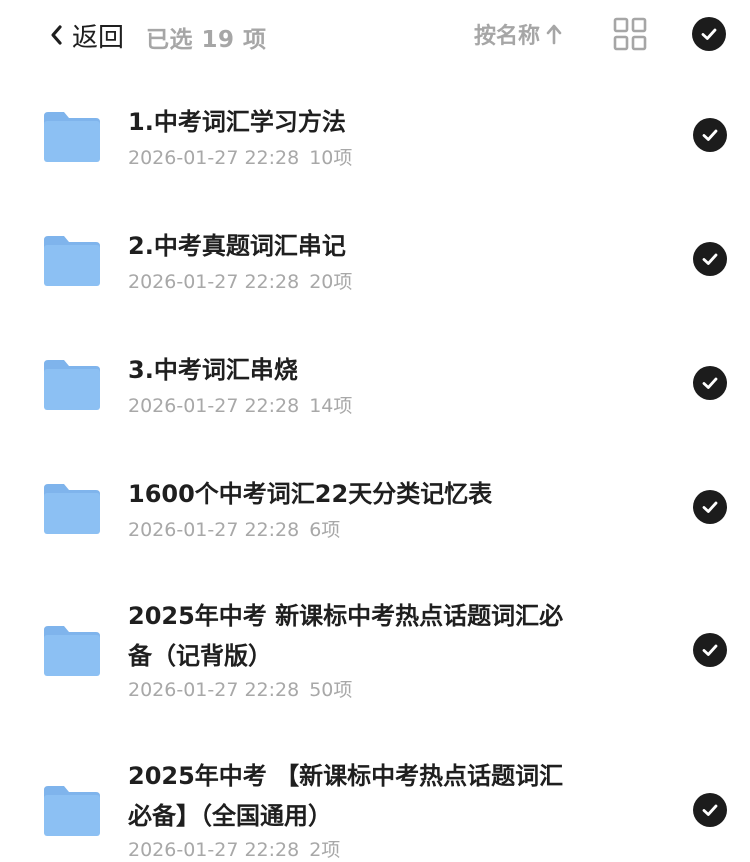 The height and width of the screenshot is (862, 750). What do you see at coordinates (507, 36) in the screenshot?
I see `sort-label: 按名称` at bounding box center [507, 36].